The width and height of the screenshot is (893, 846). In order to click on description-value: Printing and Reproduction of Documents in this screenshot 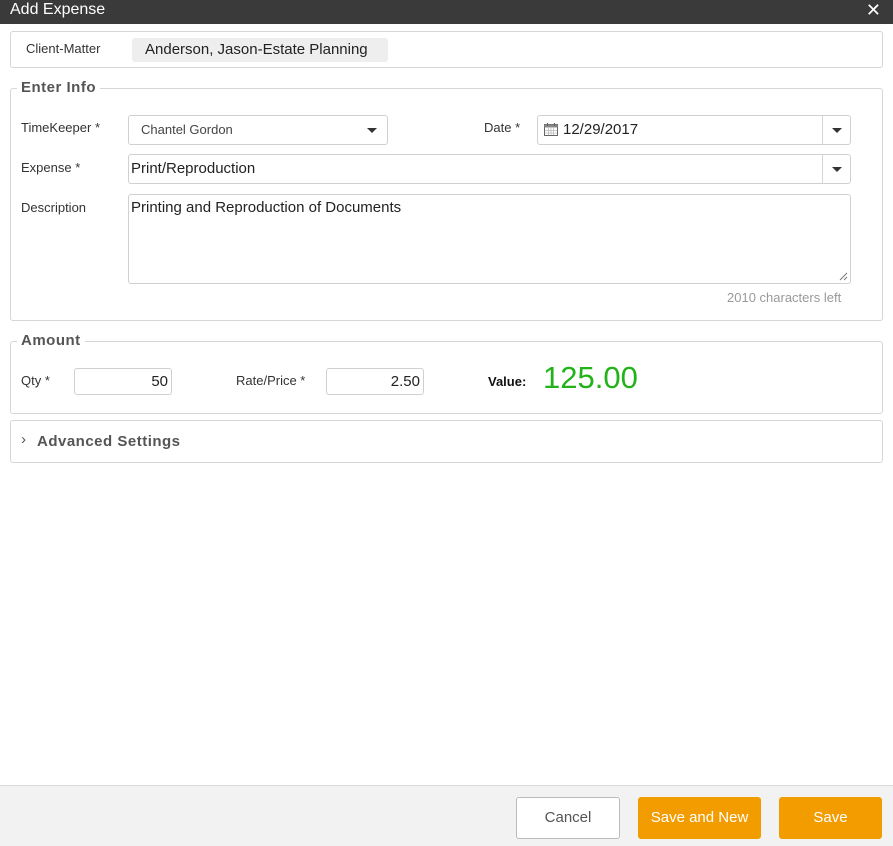, I will do `click(266, 207)`.